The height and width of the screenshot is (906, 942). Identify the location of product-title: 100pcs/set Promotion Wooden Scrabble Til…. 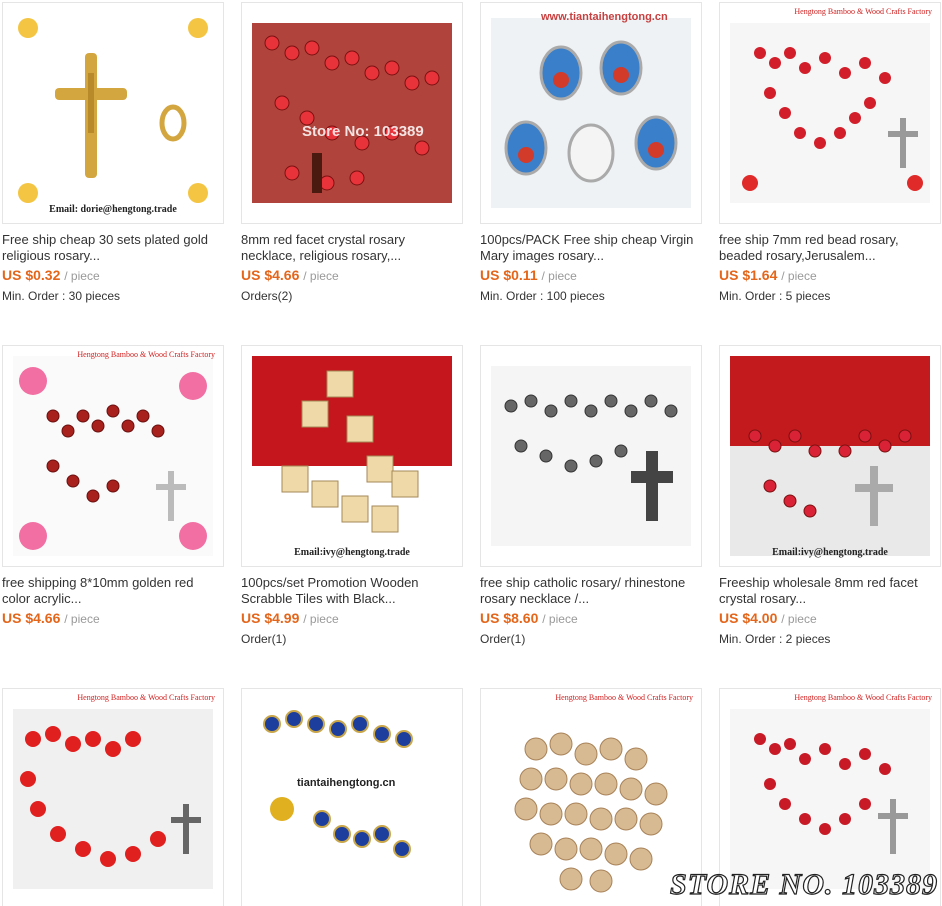
(352, 591).